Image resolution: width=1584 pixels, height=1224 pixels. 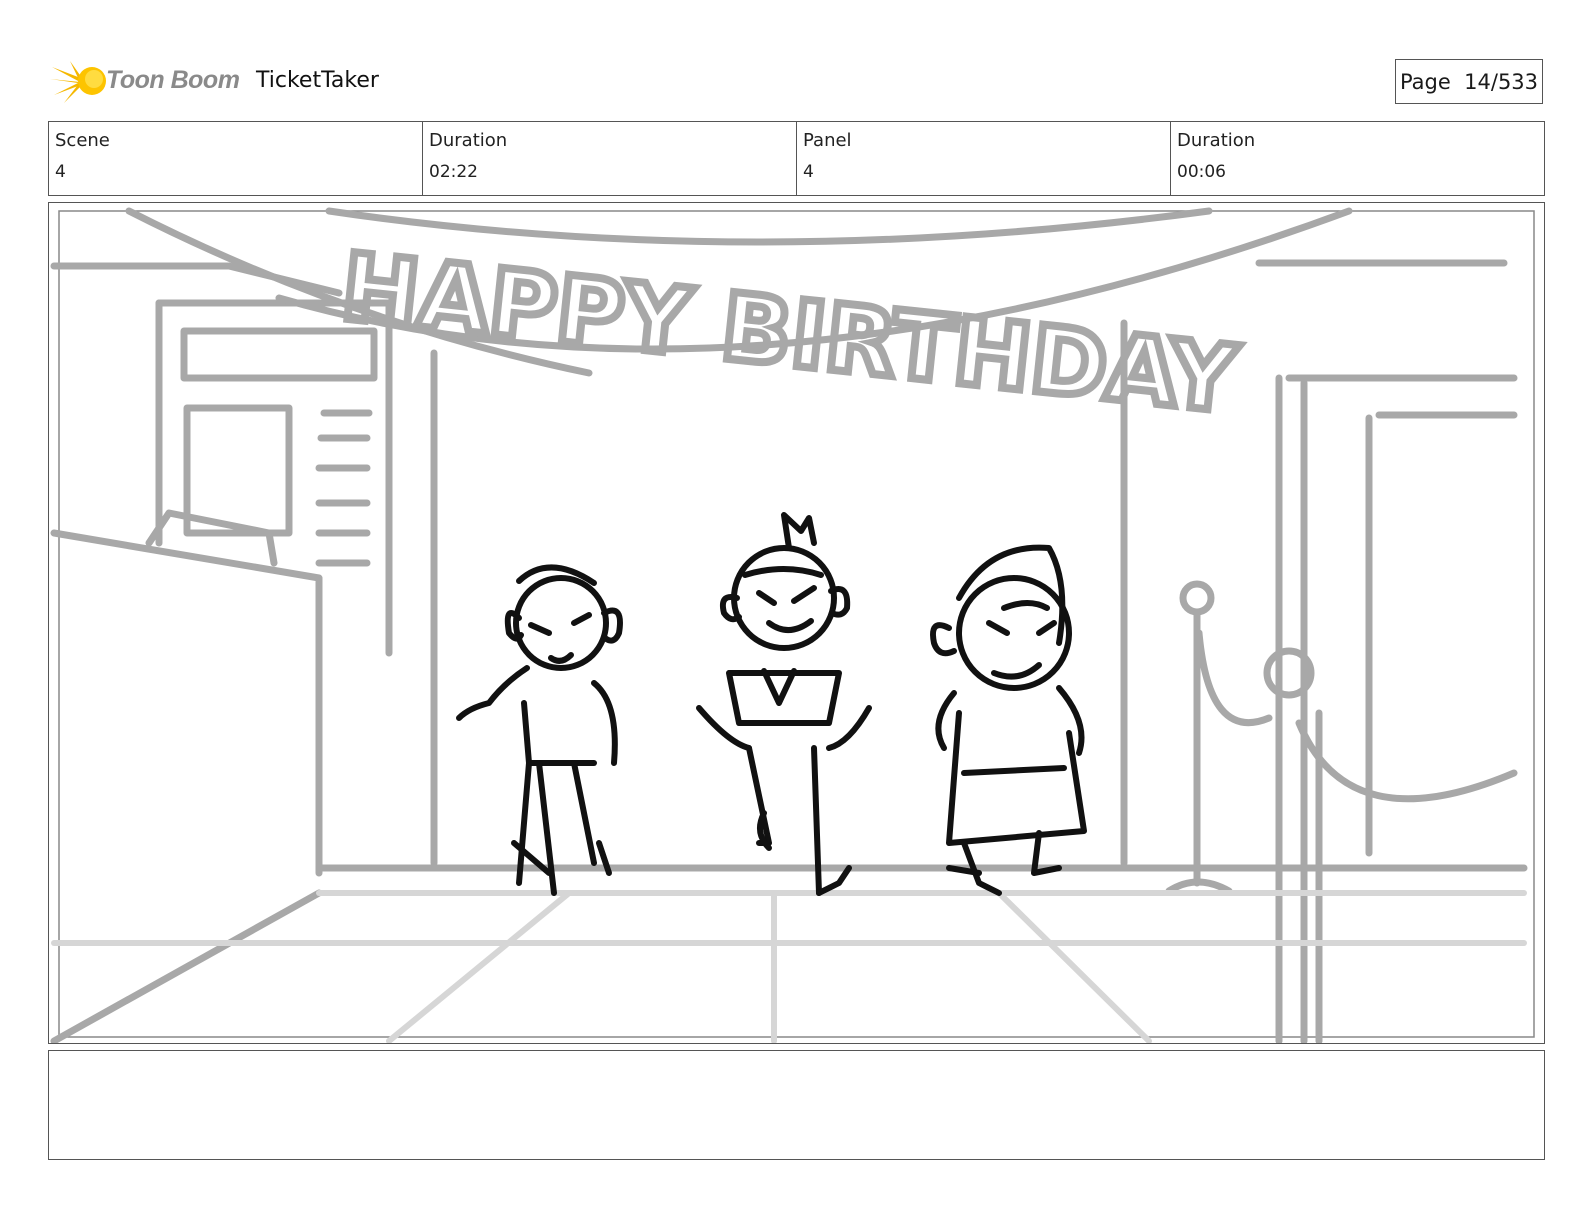 What do you see at coordinates (796, 1105) in the screenshot?
I see `panel-notes` at bounding box center [796, 1105].